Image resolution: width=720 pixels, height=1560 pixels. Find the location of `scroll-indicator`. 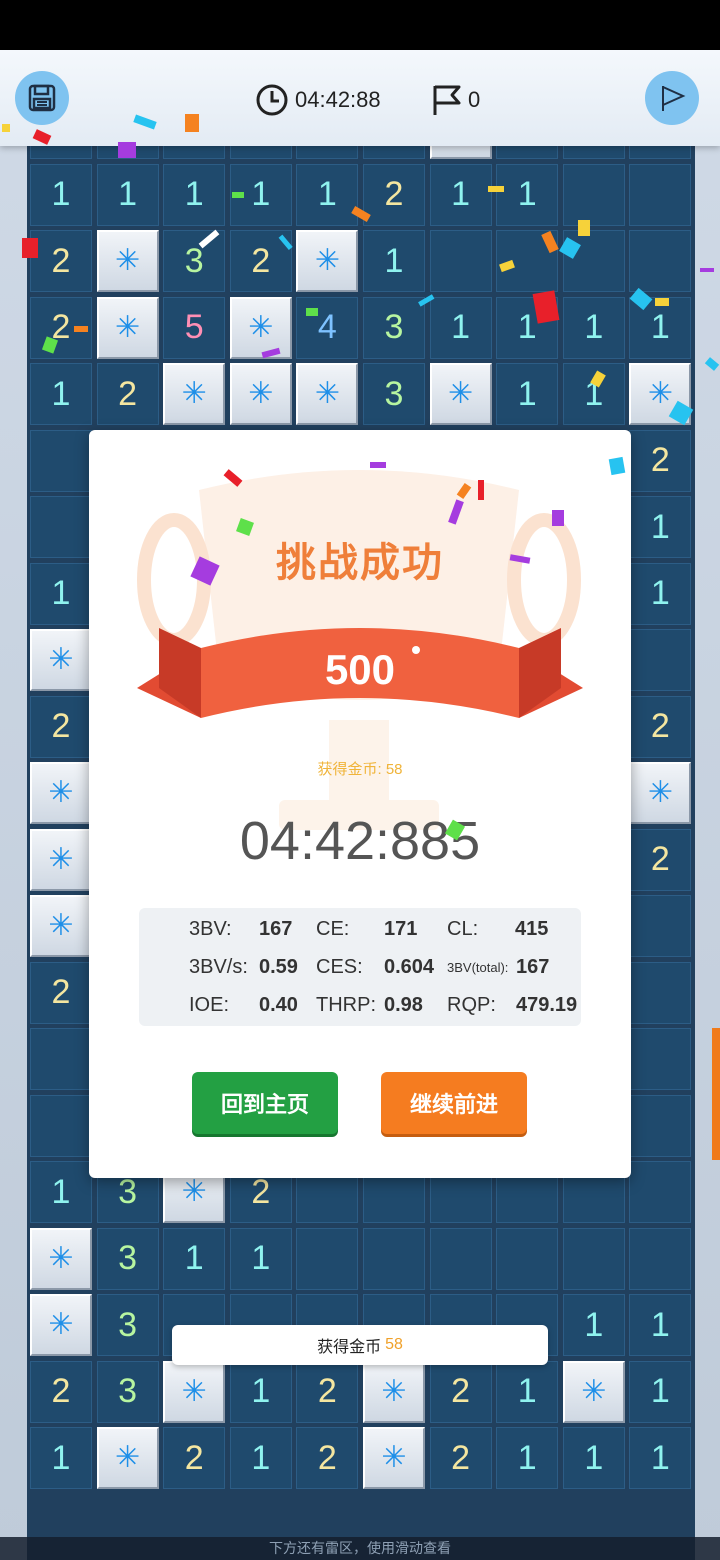

scroll-indicator is located at coordinates (716, 1094).